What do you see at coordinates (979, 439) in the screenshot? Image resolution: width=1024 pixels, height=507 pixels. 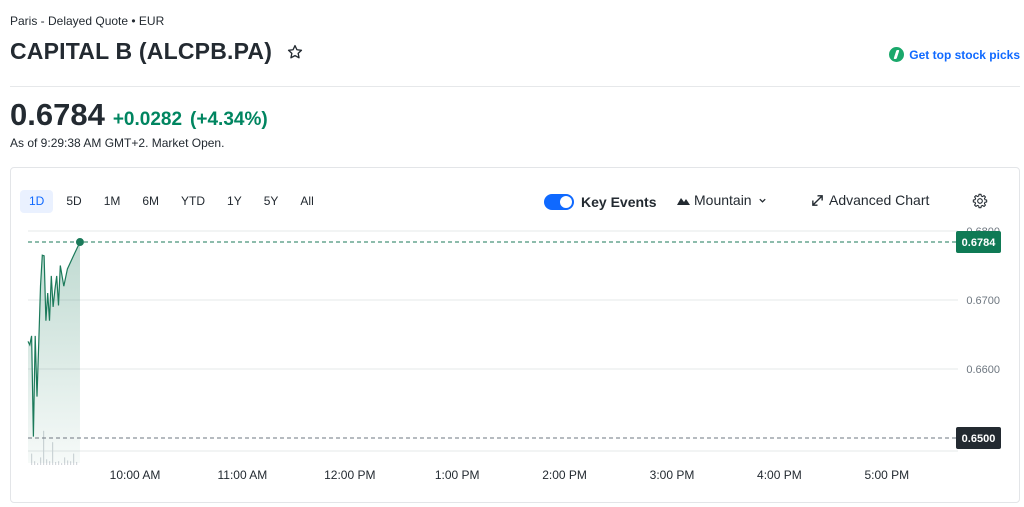 I see `previous-close-tag-label: 0.6500` at bounding box center [979, 439].